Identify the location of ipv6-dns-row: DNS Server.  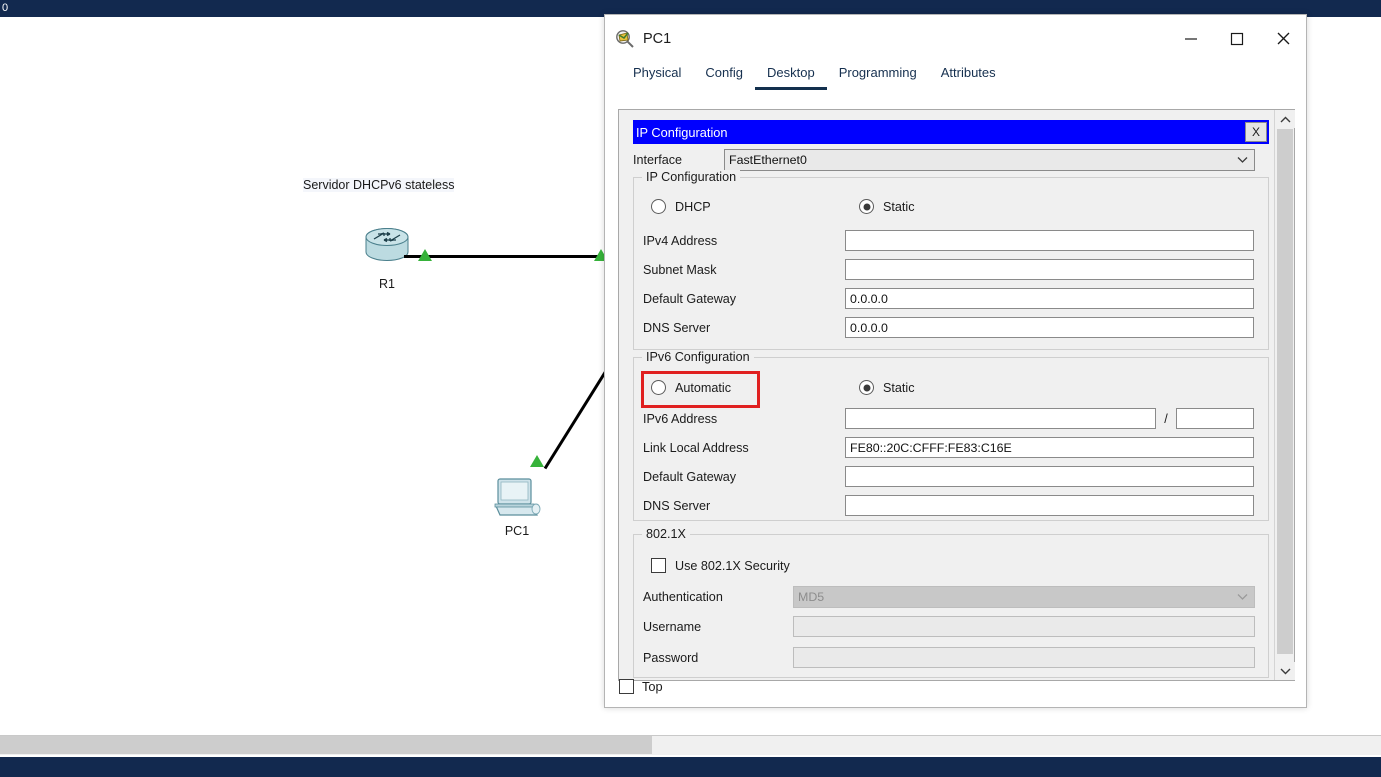
(948, 505).